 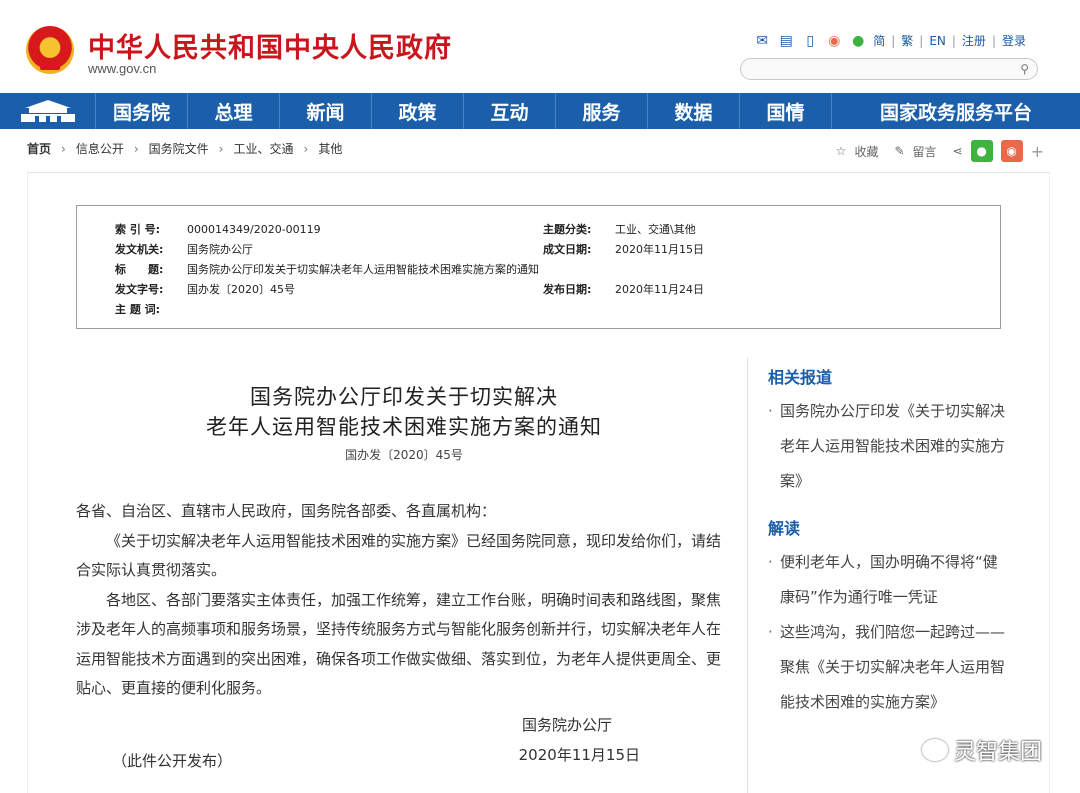 I want to click on nav-item-data: 数据, so click(x=694, y=111).